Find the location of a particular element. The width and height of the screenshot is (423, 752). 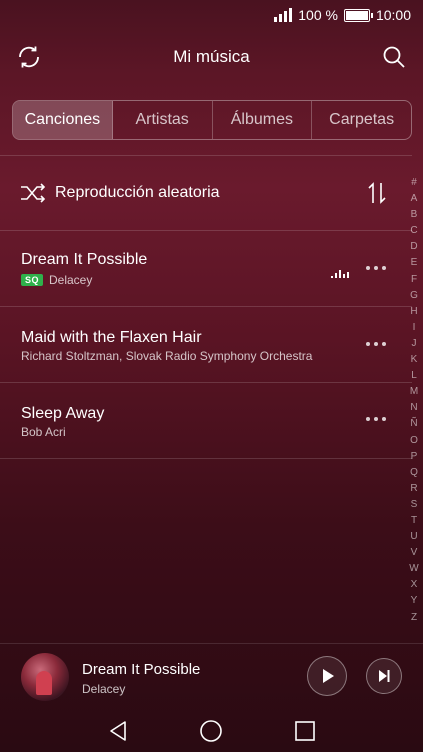

status-bar: 100 % 10:00 is located at coordinates (211, 15).